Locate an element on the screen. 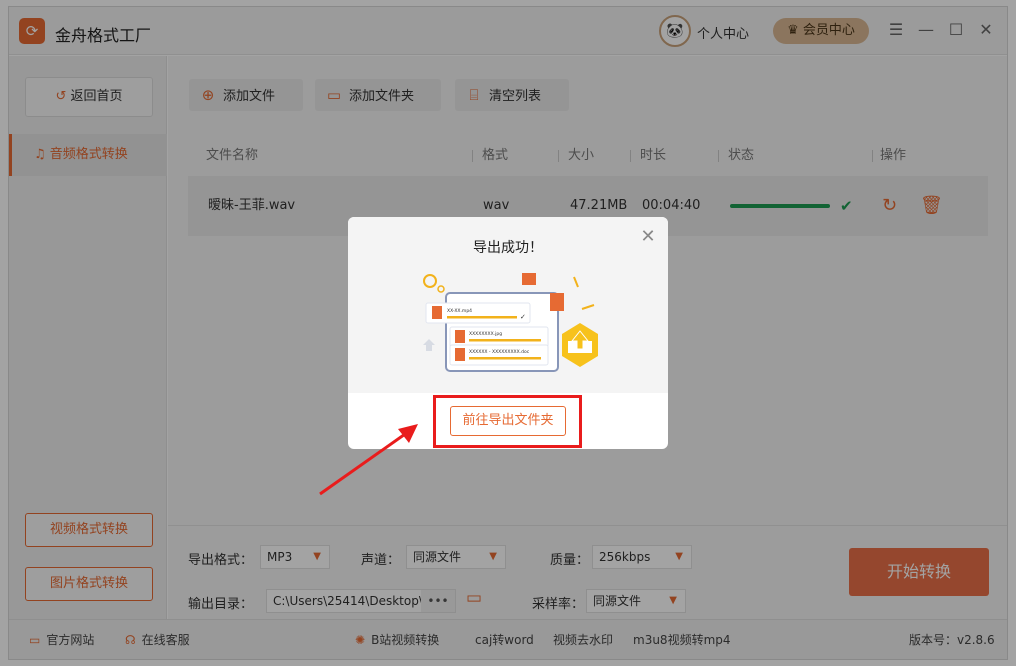 Image resolution: width=1016 pixels, height=666 pixels. file-name-2: XXXXXXXX.jpg is located at coordinates (485, 334).